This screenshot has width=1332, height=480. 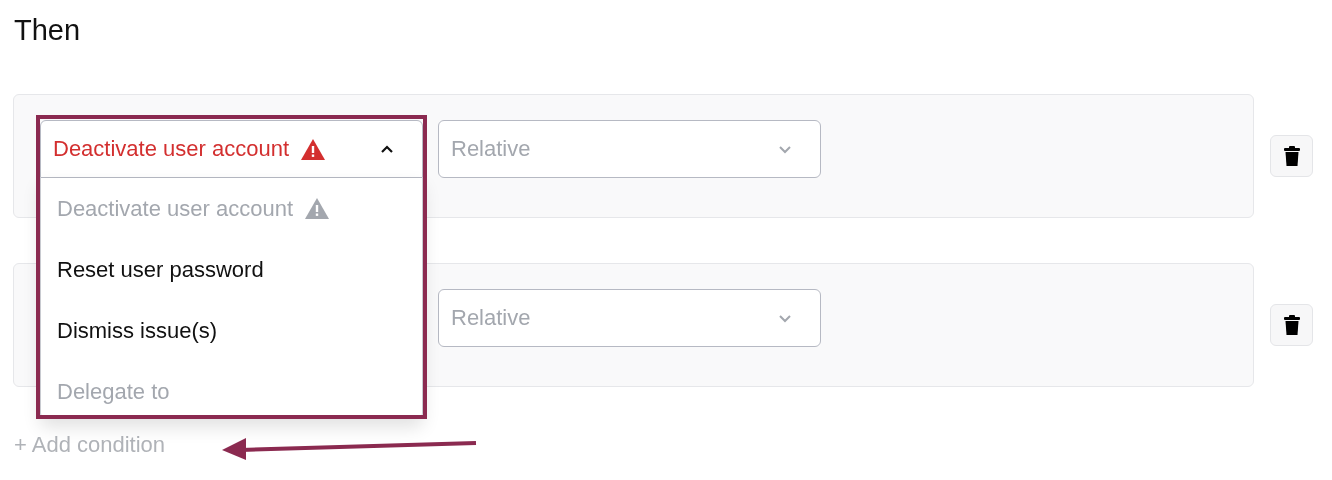 What do you see at coordinates (90, 445) in the screenshot?
I see `add-condition-link: + Add condition` at bounding box center [90, 445].